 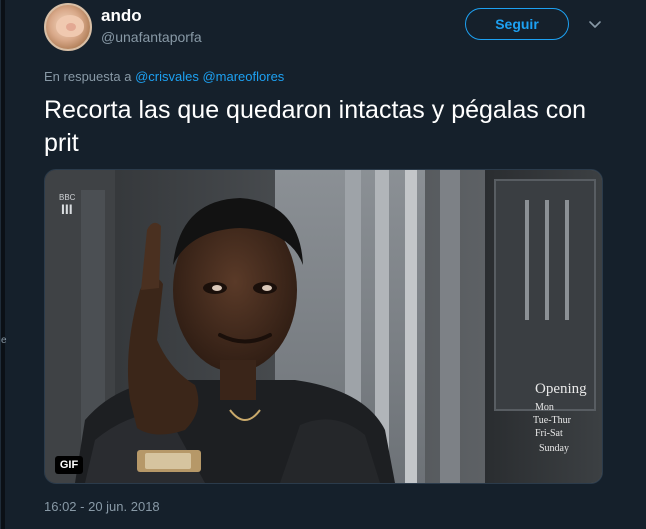 I want to click on author-handle: @unafantaporfa, so click(x=151, y=37).